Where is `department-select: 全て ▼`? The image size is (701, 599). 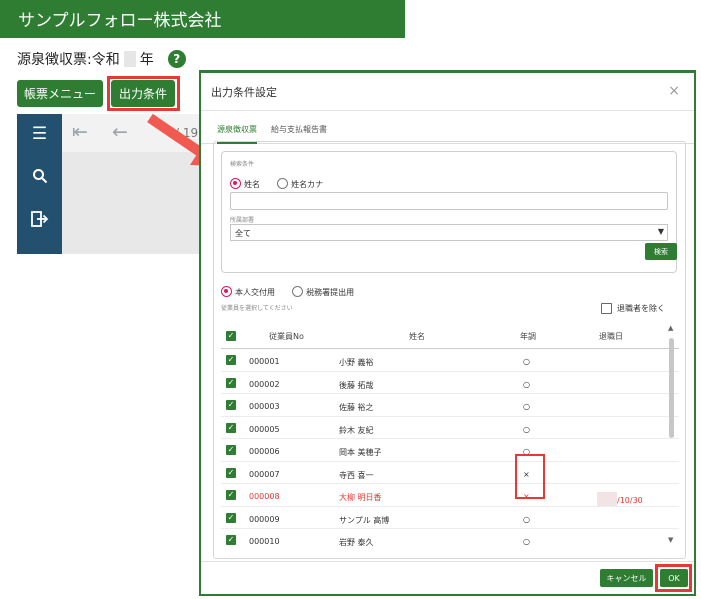 department-select: 全て ▼ is located at coordinates (449, 232).